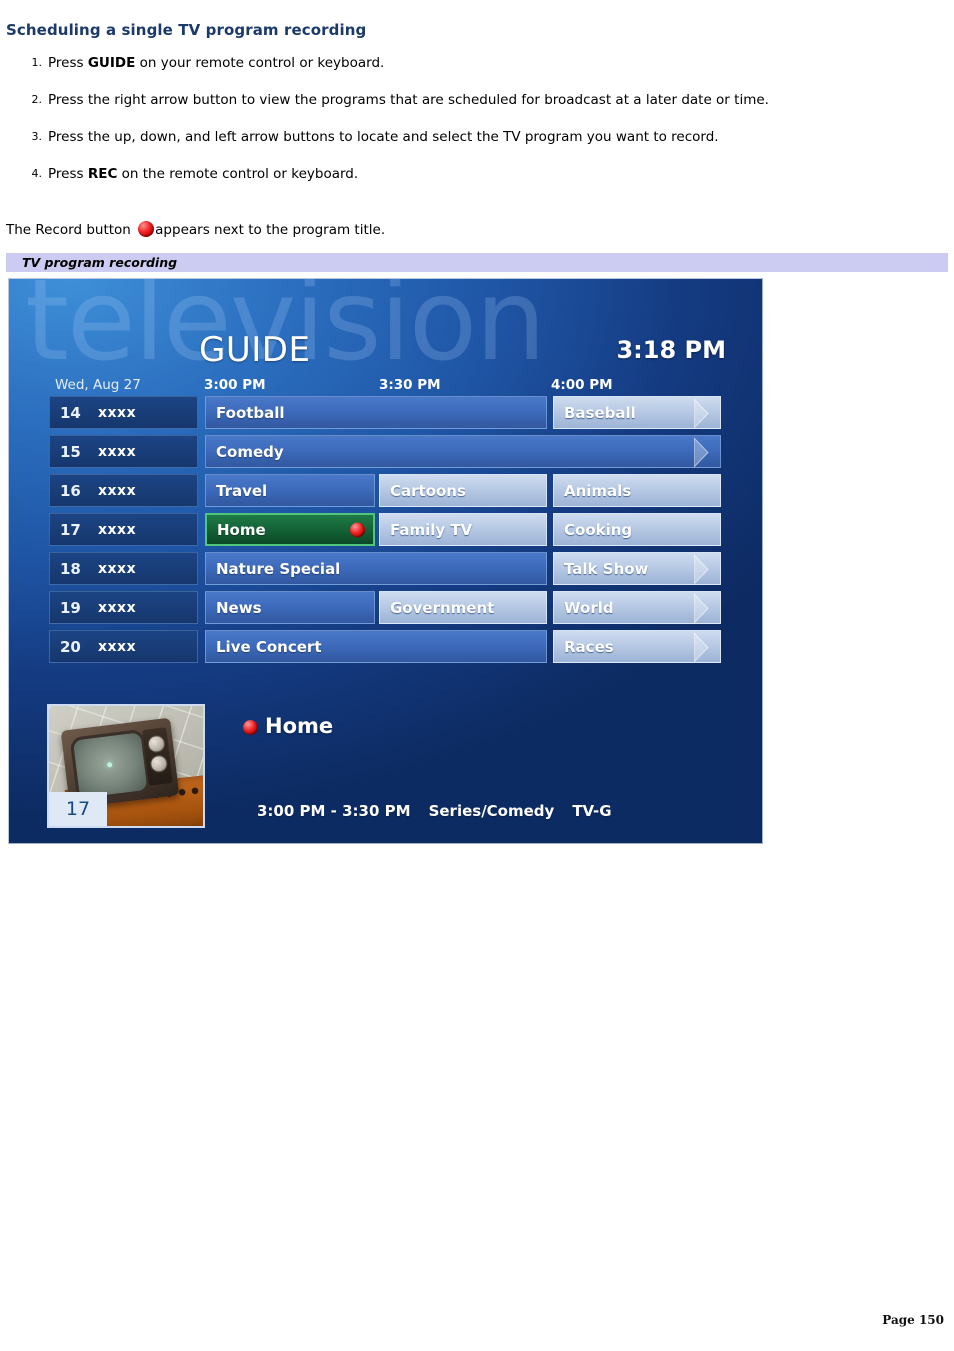 This screenshot has height=1351, width=954. Describe the element at coordinates (477, 262) in the screenshot. I see `figure-caption-bar: TV program recording` at that location.